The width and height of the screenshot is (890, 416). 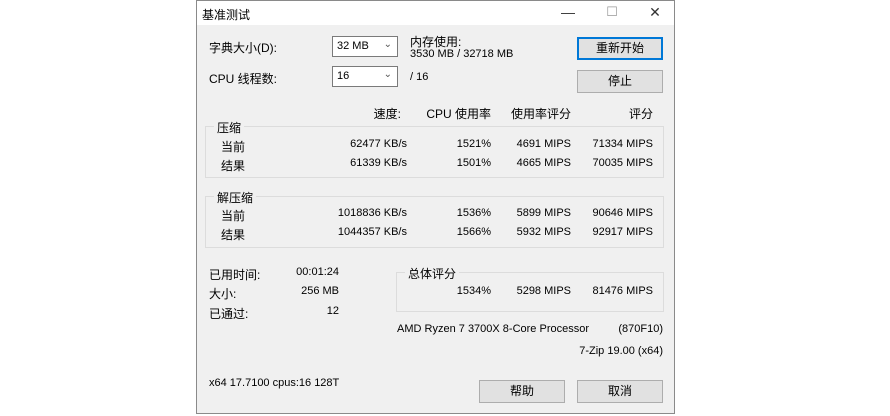 What do you see at coordinates (458, 114) in the screenshot?
I see `header-cpu-usage: CPU 使用率` at bounding box center [458, 114].